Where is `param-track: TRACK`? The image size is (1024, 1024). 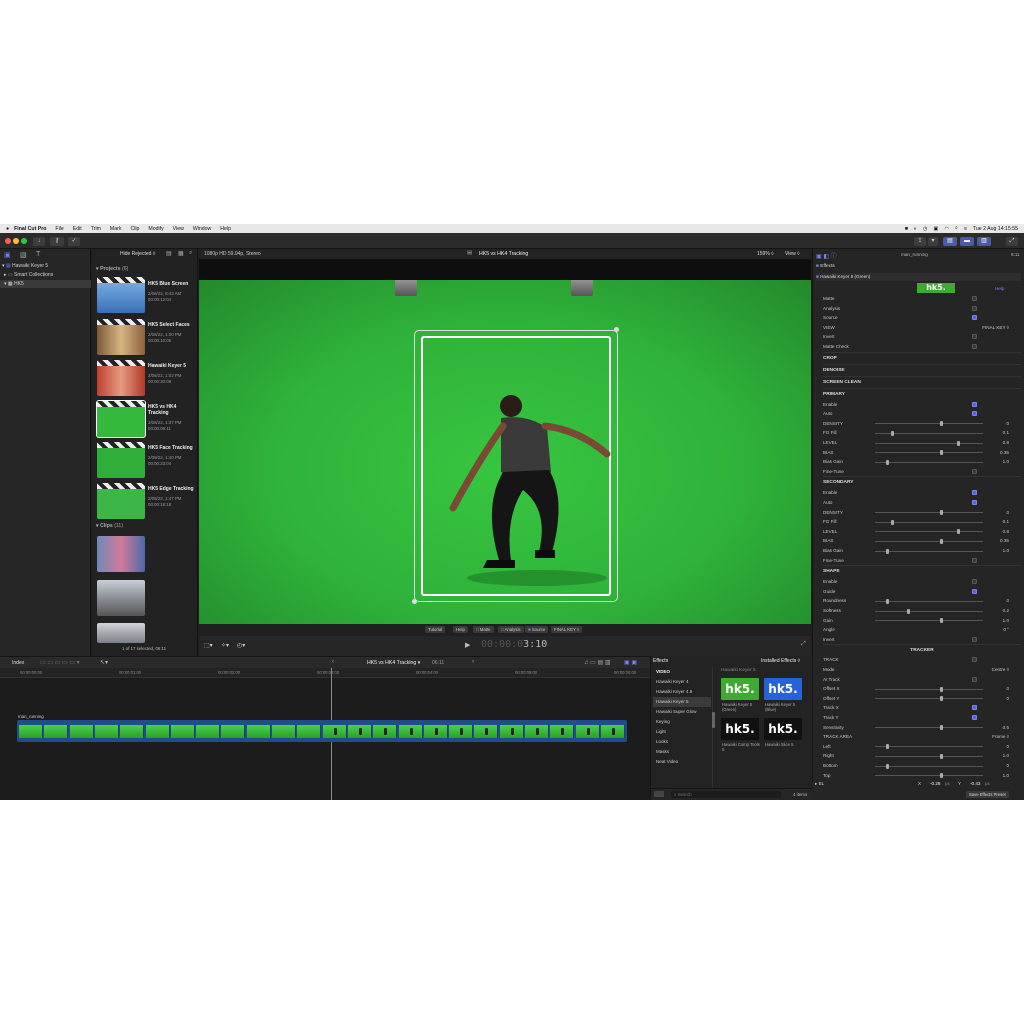
param-track: TRACK is located at coordinates (922, 659).